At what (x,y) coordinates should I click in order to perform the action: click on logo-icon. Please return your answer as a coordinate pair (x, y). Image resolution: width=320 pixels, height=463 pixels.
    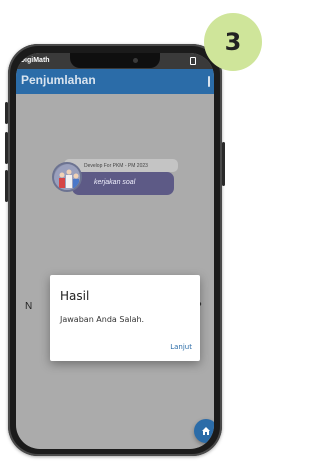
    Looking at the image, I should click on (67, 177).